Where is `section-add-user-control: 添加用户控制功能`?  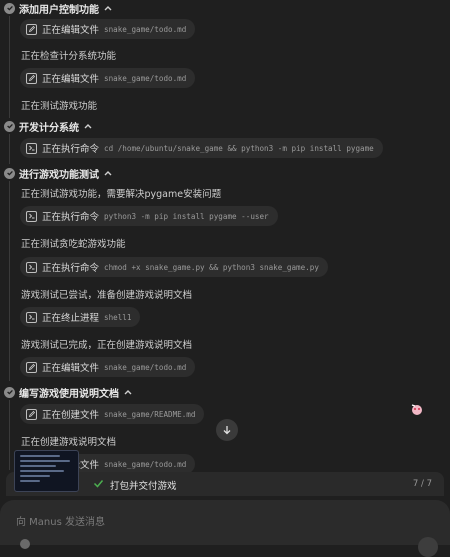
section-add-user-control: 添加用户控制功能 is located at coordinates (58, 8).